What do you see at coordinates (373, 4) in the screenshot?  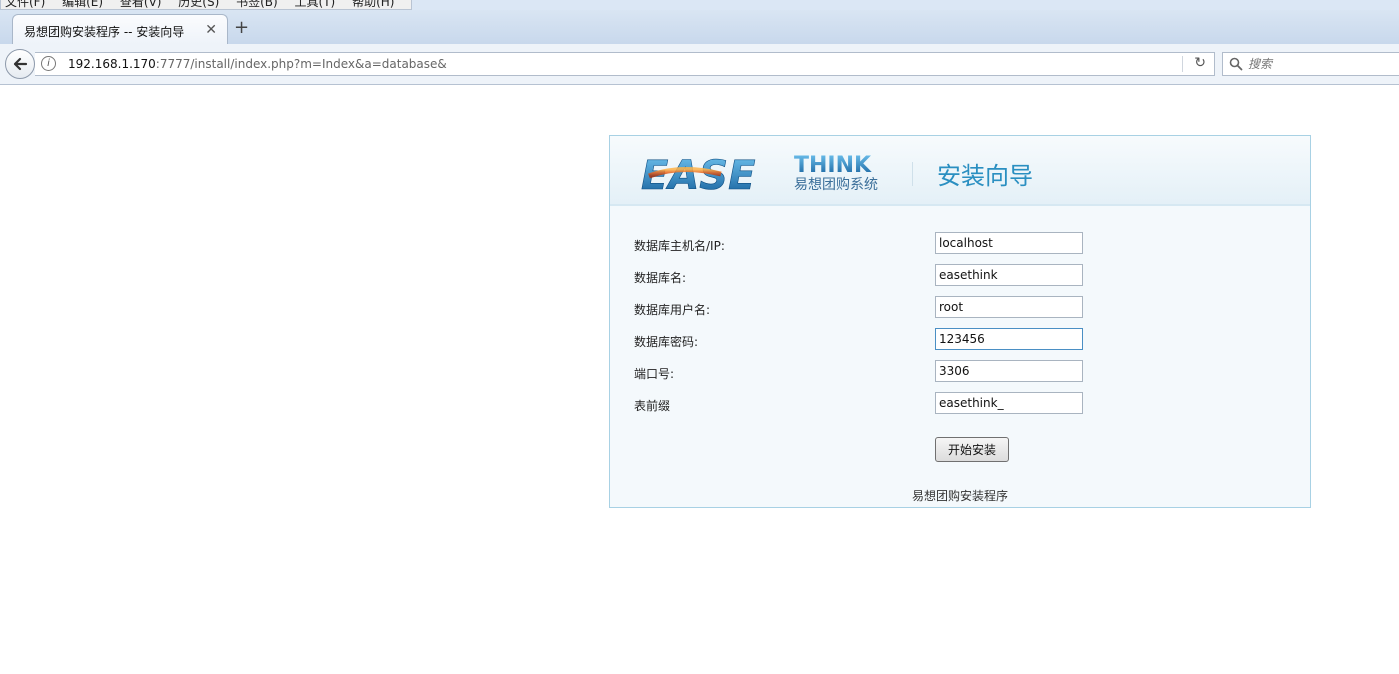 I see `menu-help: 帮助(H)` at bounding box center [373, 4].